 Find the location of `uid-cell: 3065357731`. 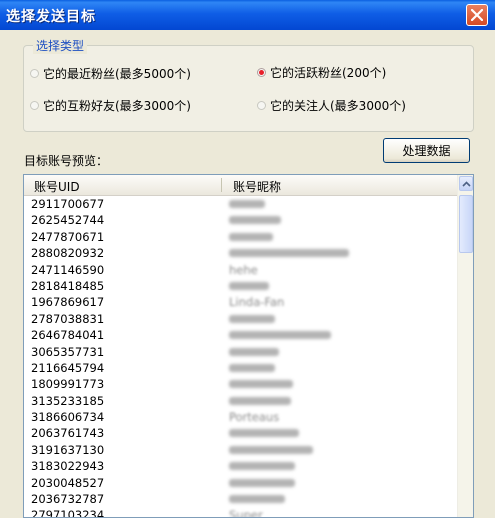

uid-cell: 3065357731 is located at coordinates (68, 351).